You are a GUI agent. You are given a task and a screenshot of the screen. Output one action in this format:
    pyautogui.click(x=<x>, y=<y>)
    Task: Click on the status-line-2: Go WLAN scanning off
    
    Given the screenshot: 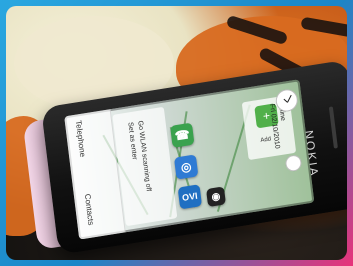 What is the action you would take?
    pyautogui.click(x=144, y=156)
    